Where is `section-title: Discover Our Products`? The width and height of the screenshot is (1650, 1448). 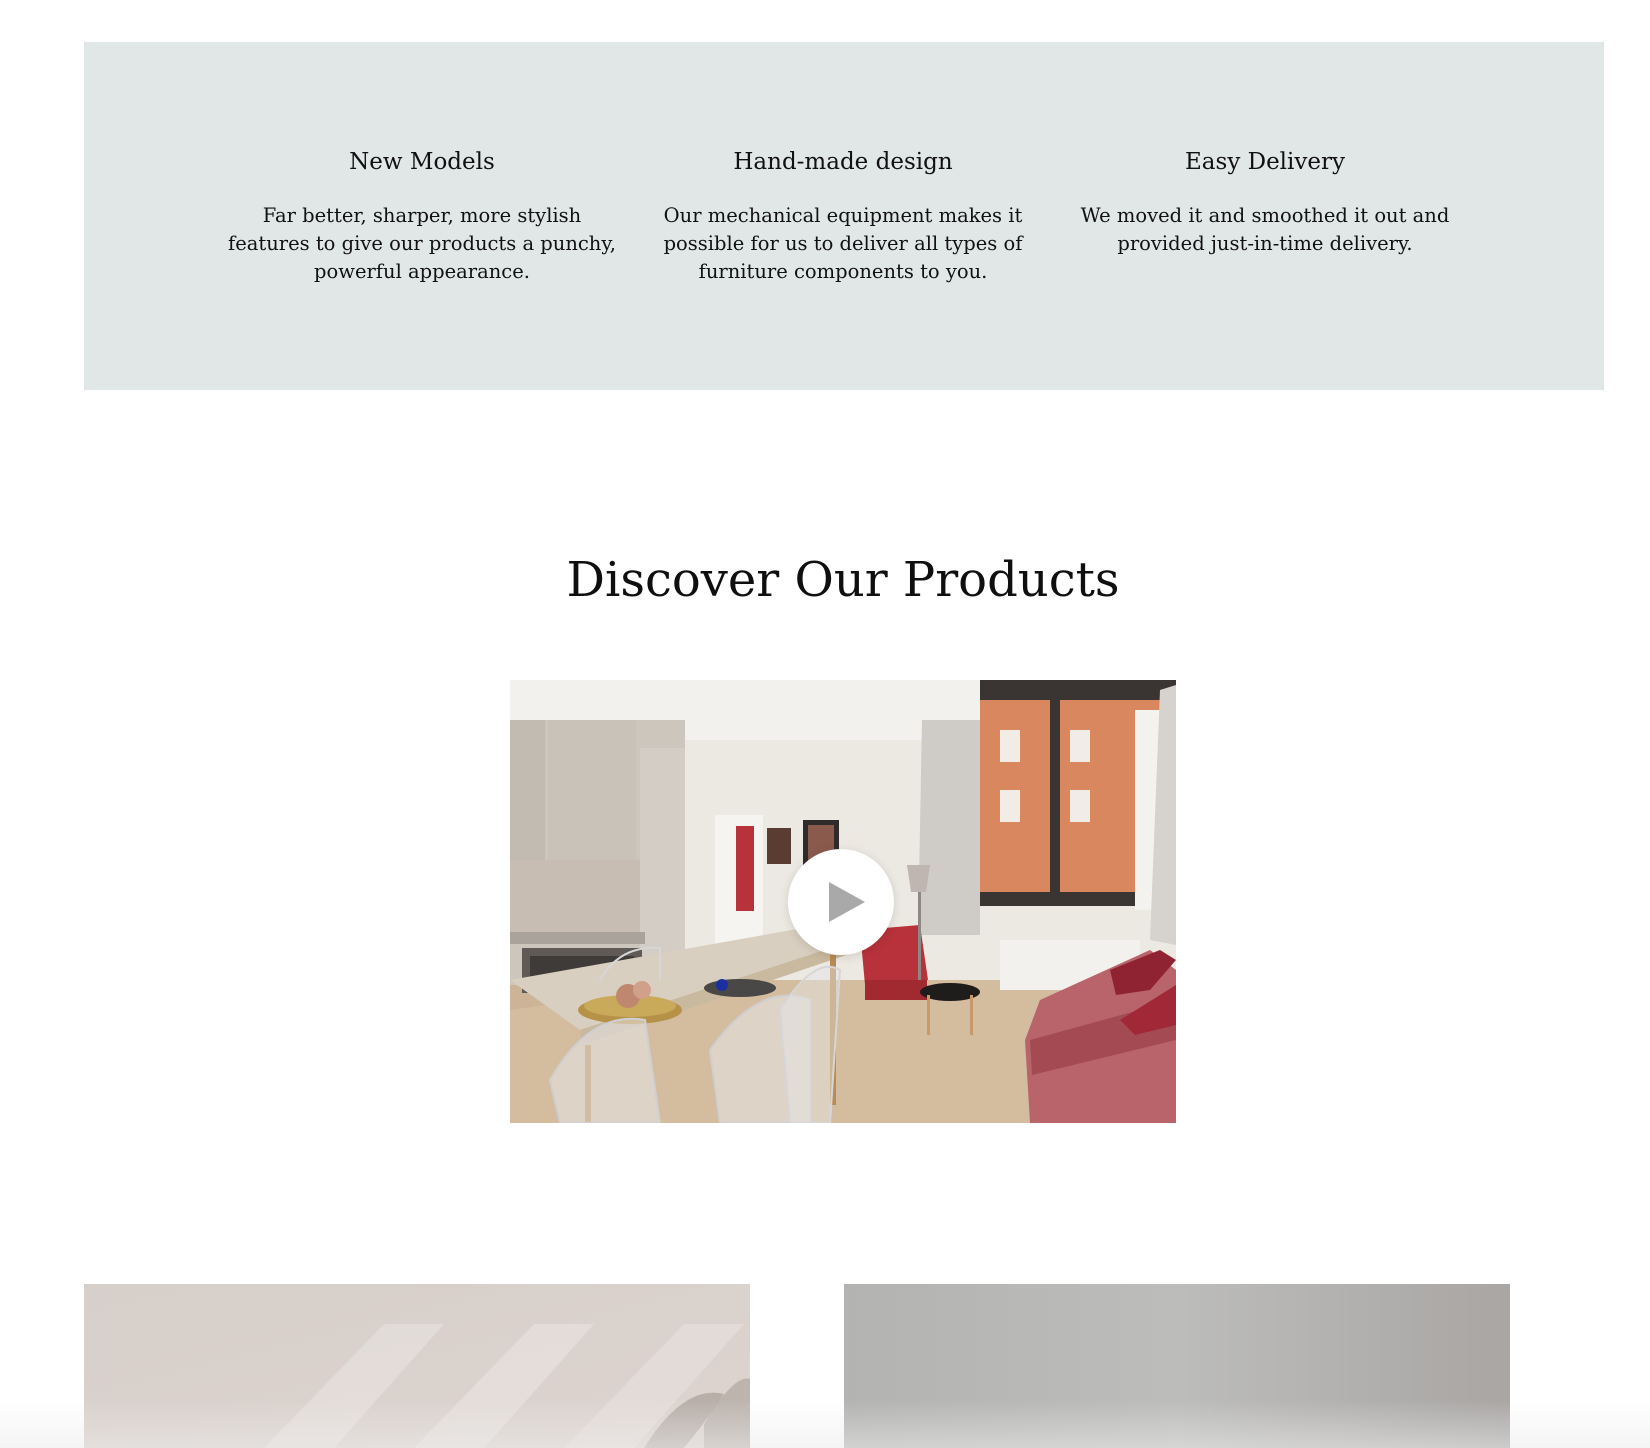 section-title: Discover Our Products is located at coordinates (843, 580).